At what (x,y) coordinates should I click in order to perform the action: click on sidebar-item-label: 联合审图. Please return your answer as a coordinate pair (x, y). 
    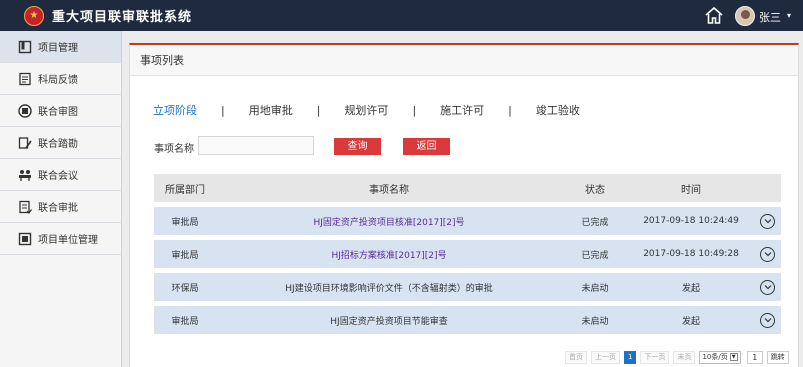
    Looking at the image, I should click on (58, 112).